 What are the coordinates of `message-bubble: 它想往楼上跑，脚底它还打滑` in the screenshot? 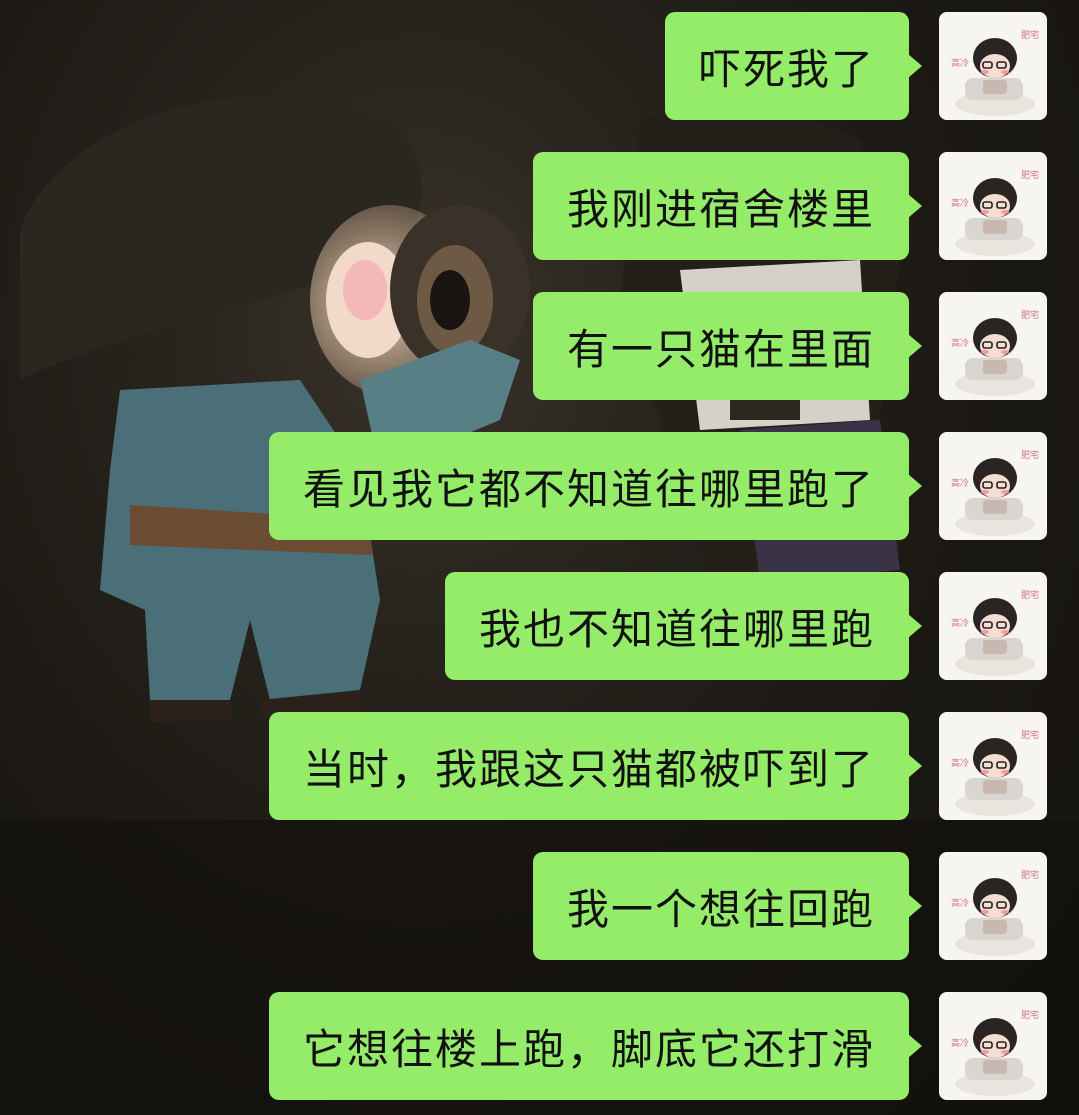 It's located at (595, 1046).